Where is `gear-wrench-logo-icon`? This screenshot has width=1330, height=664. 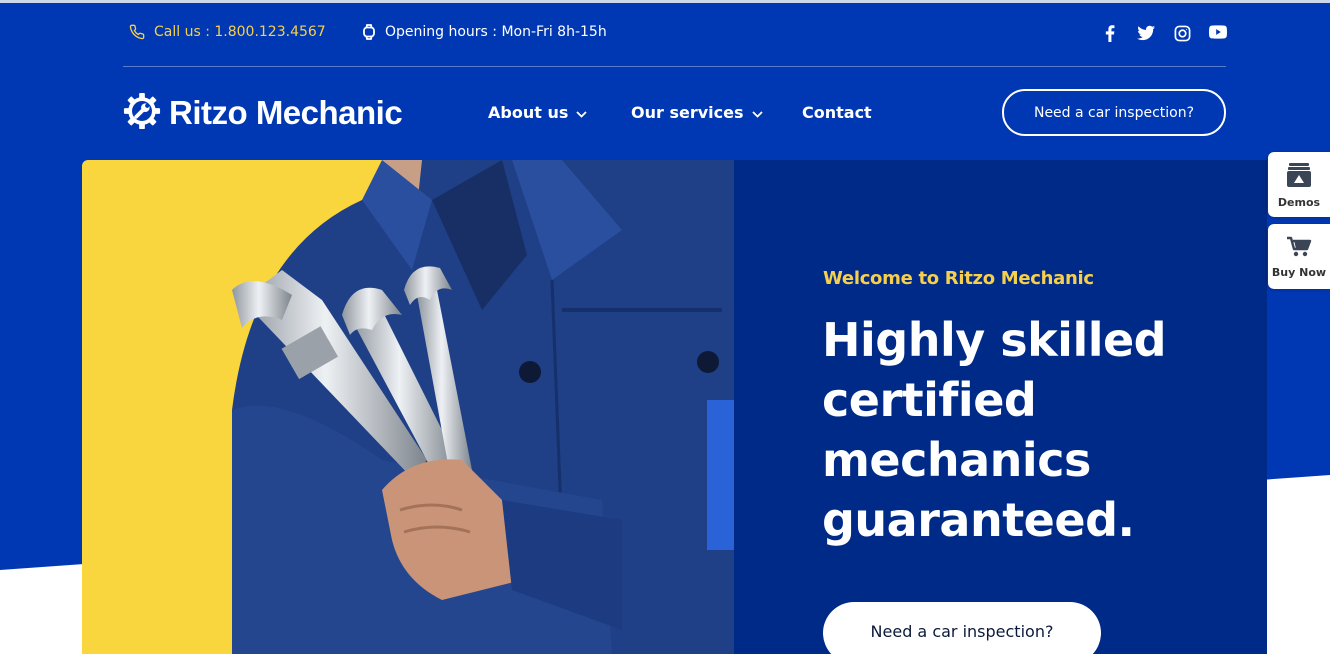
gear-wrench-logo-icon is located at coordinates (142, 113).